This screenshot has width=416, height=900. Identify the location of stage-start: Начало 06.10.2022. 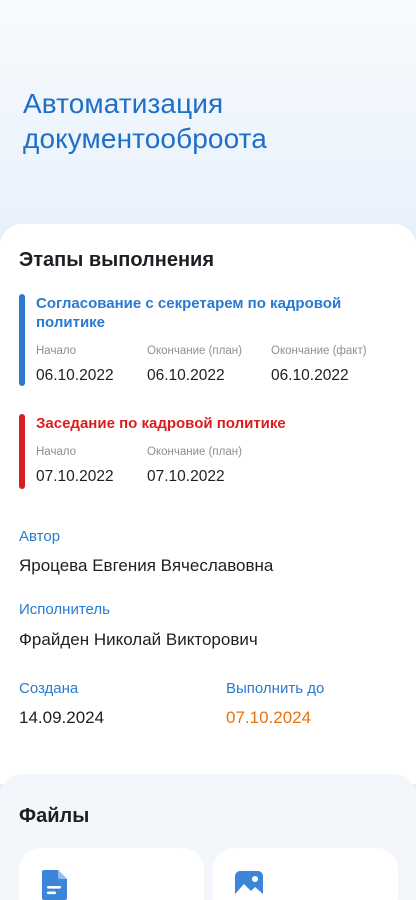
(75, 365).